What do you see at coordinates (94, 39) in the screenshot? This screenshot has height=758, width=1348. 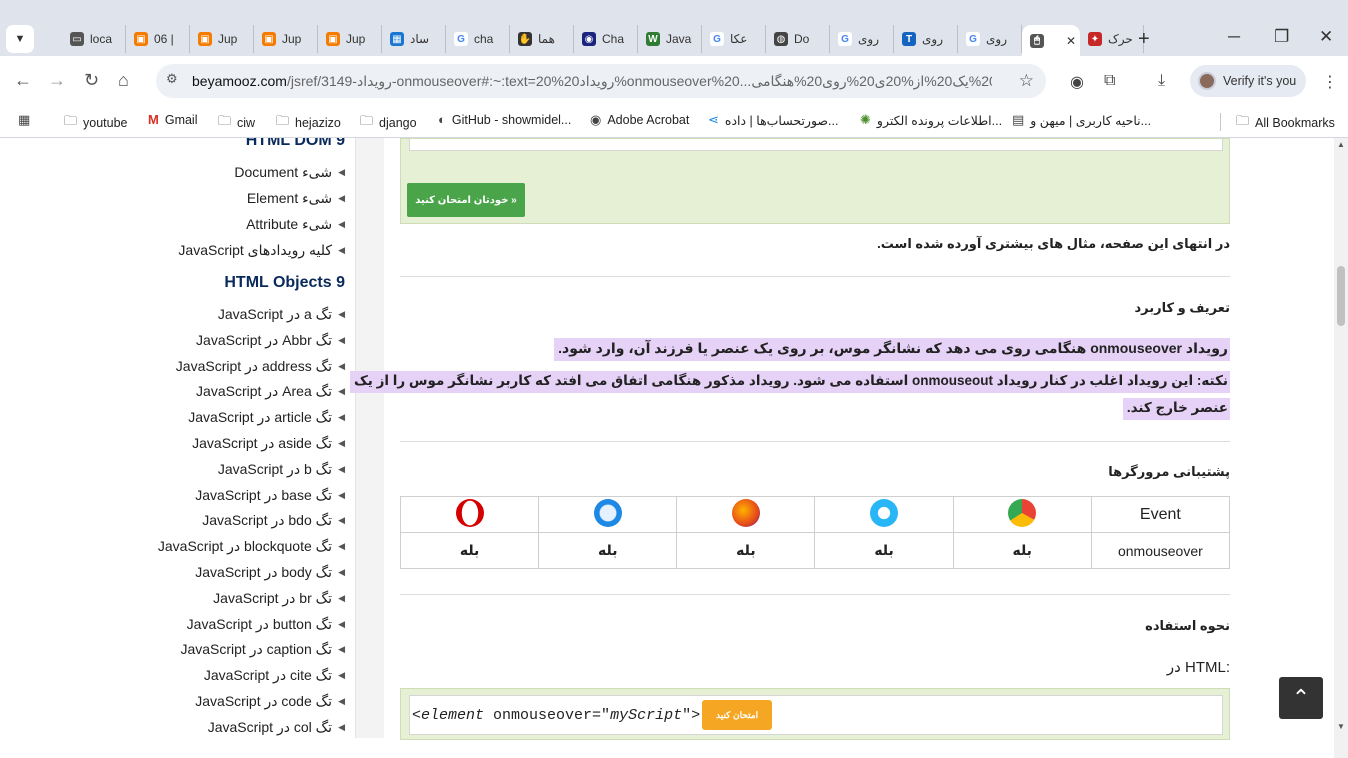 I see `tab: ▭ loca` at bounding box center [94, 39].